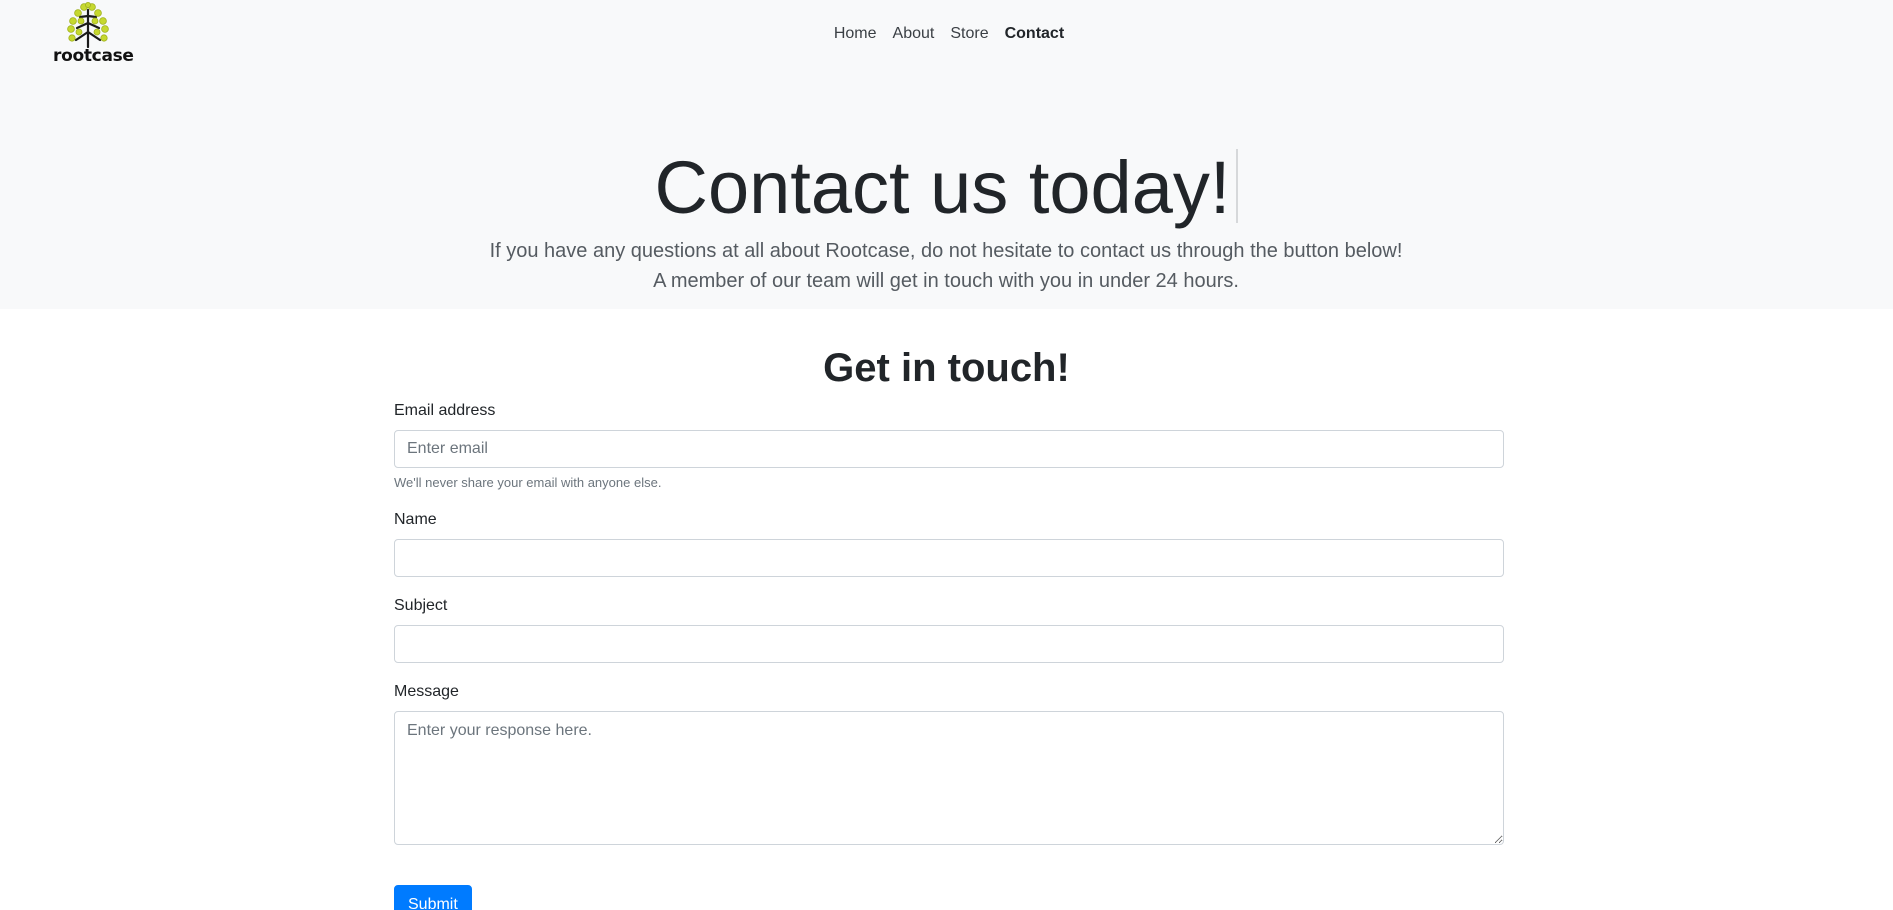  Describe the element at coordinates (949, 778) in the screenshot. I see `message-field` at that location.